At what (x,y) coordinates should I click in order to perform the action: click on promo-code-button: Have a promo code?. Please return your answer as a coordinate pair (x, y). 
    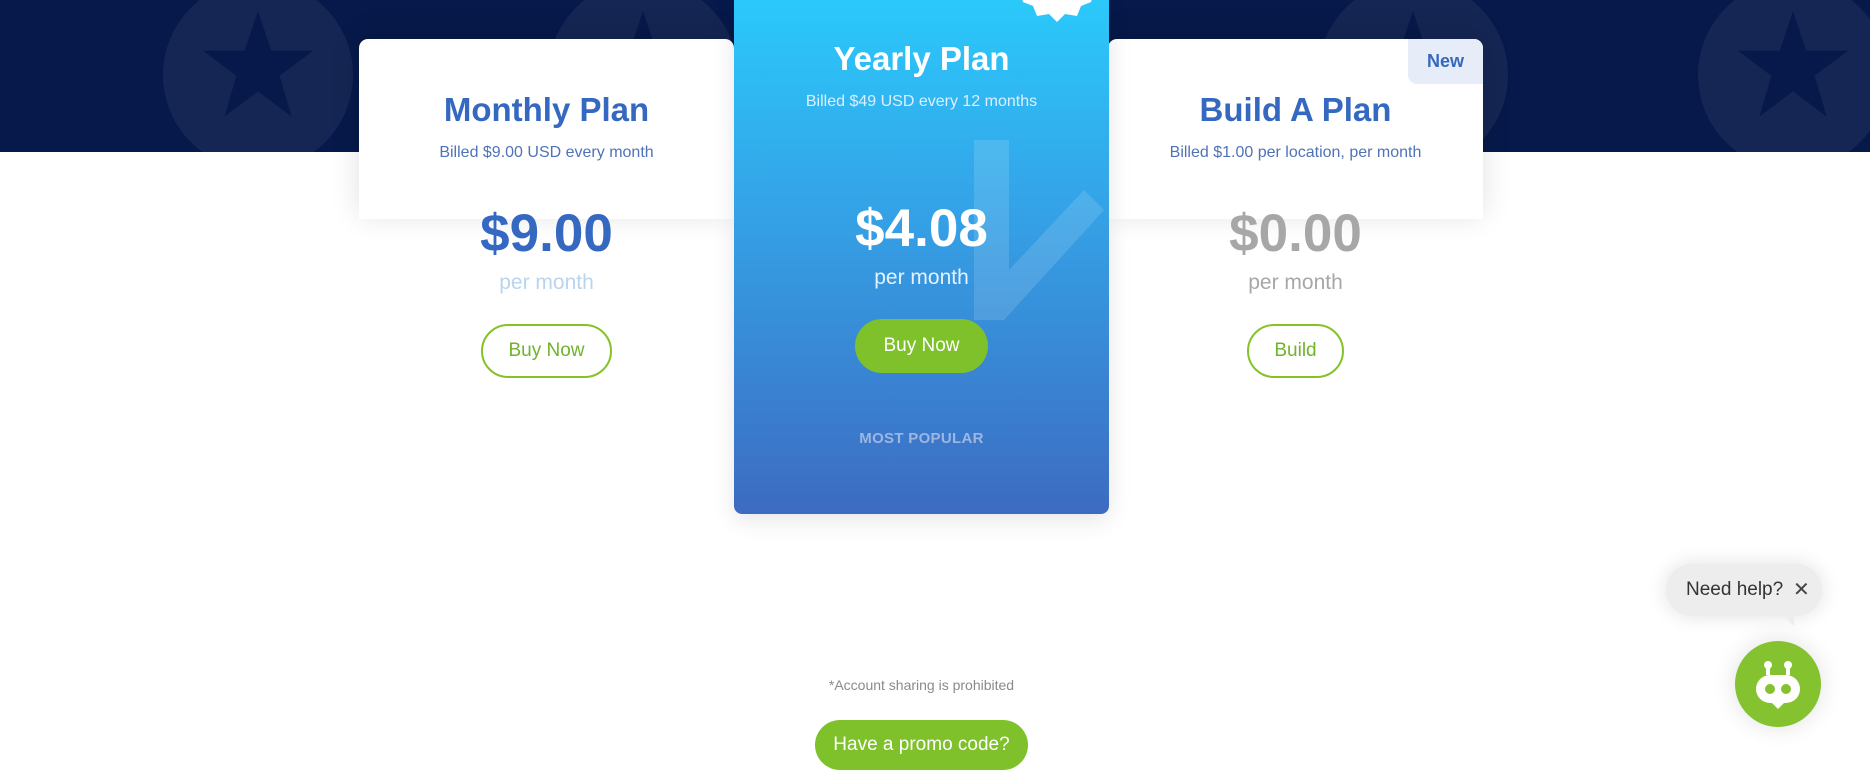
    Looking at the image, I should click on (921, 745).